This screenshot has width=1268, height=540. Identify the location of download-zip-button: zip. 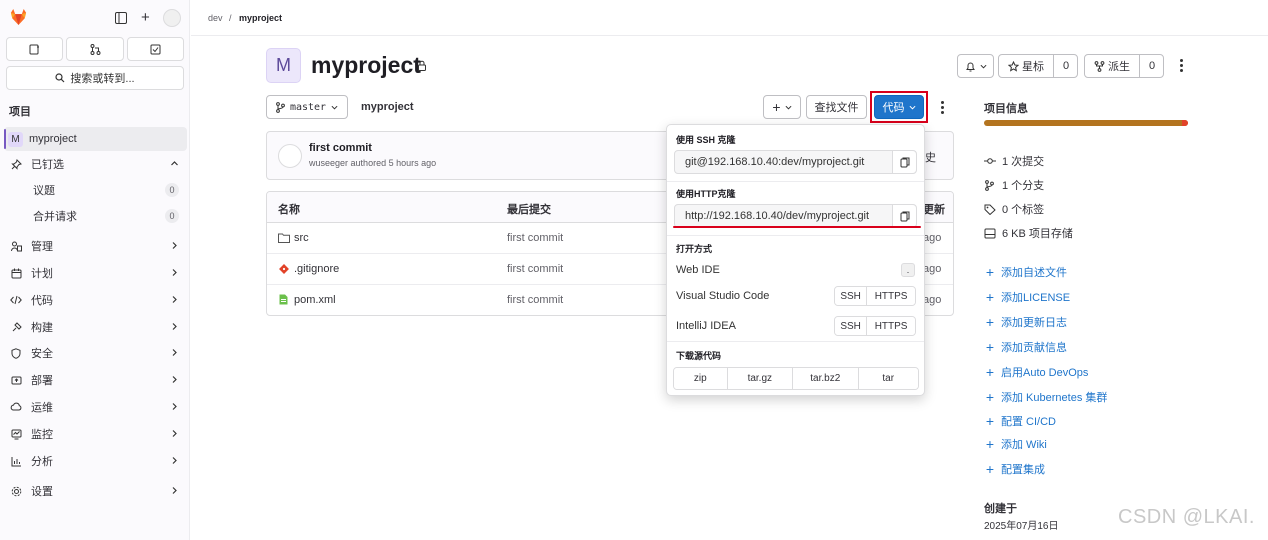
(701, 378).